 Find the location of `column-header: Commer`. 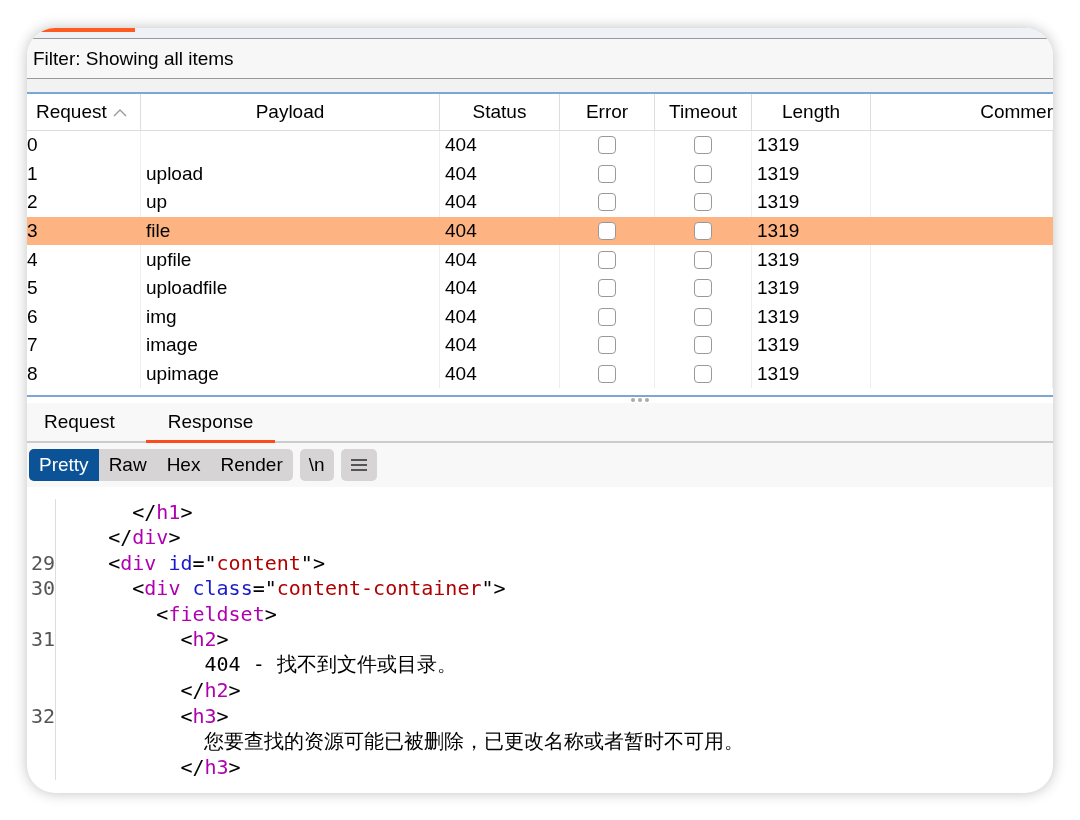

column-header: Commer is located at coordinates (962, 112).